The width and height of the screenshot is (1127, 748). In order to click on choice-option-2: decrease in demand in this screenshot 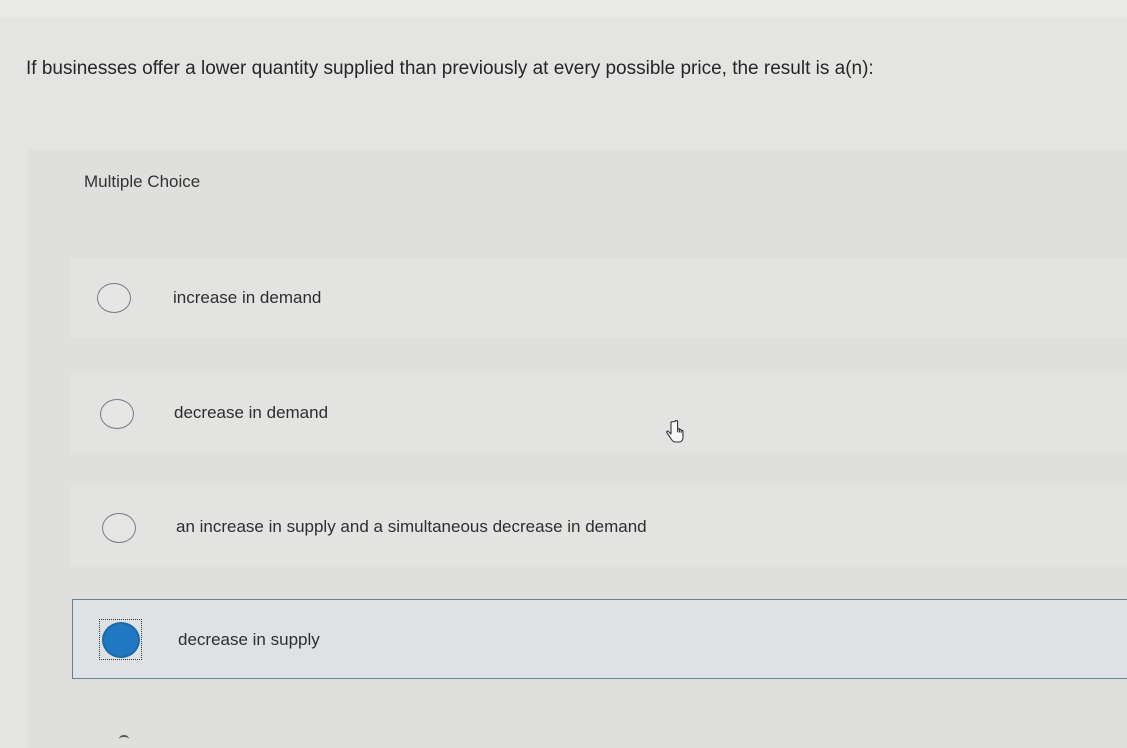, I will do `click(598, 413)`.